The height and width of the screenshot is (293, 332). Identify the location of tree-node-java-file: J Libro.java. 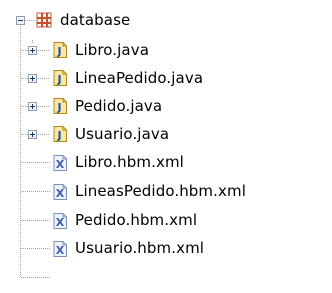
(166, 50).